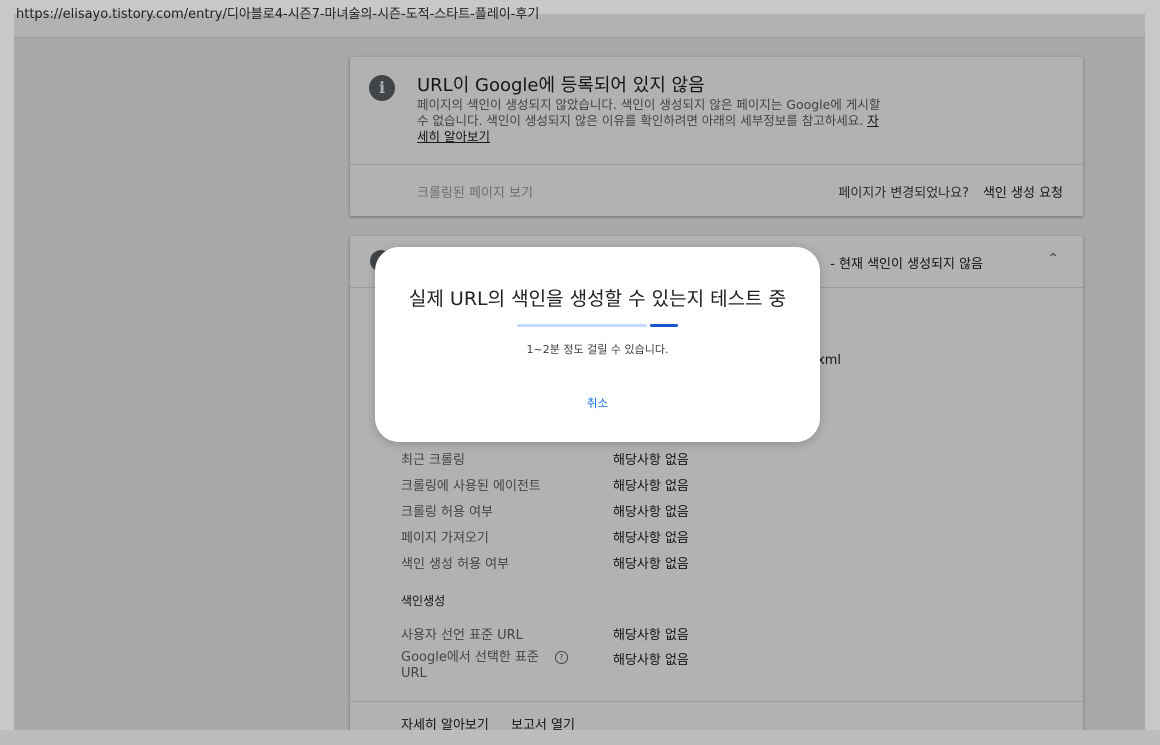 The width and height of the screenshot is (1160, 745). Describe the element at coordinates (7, 373) in the screenshot. I see `left-frame` at that location.